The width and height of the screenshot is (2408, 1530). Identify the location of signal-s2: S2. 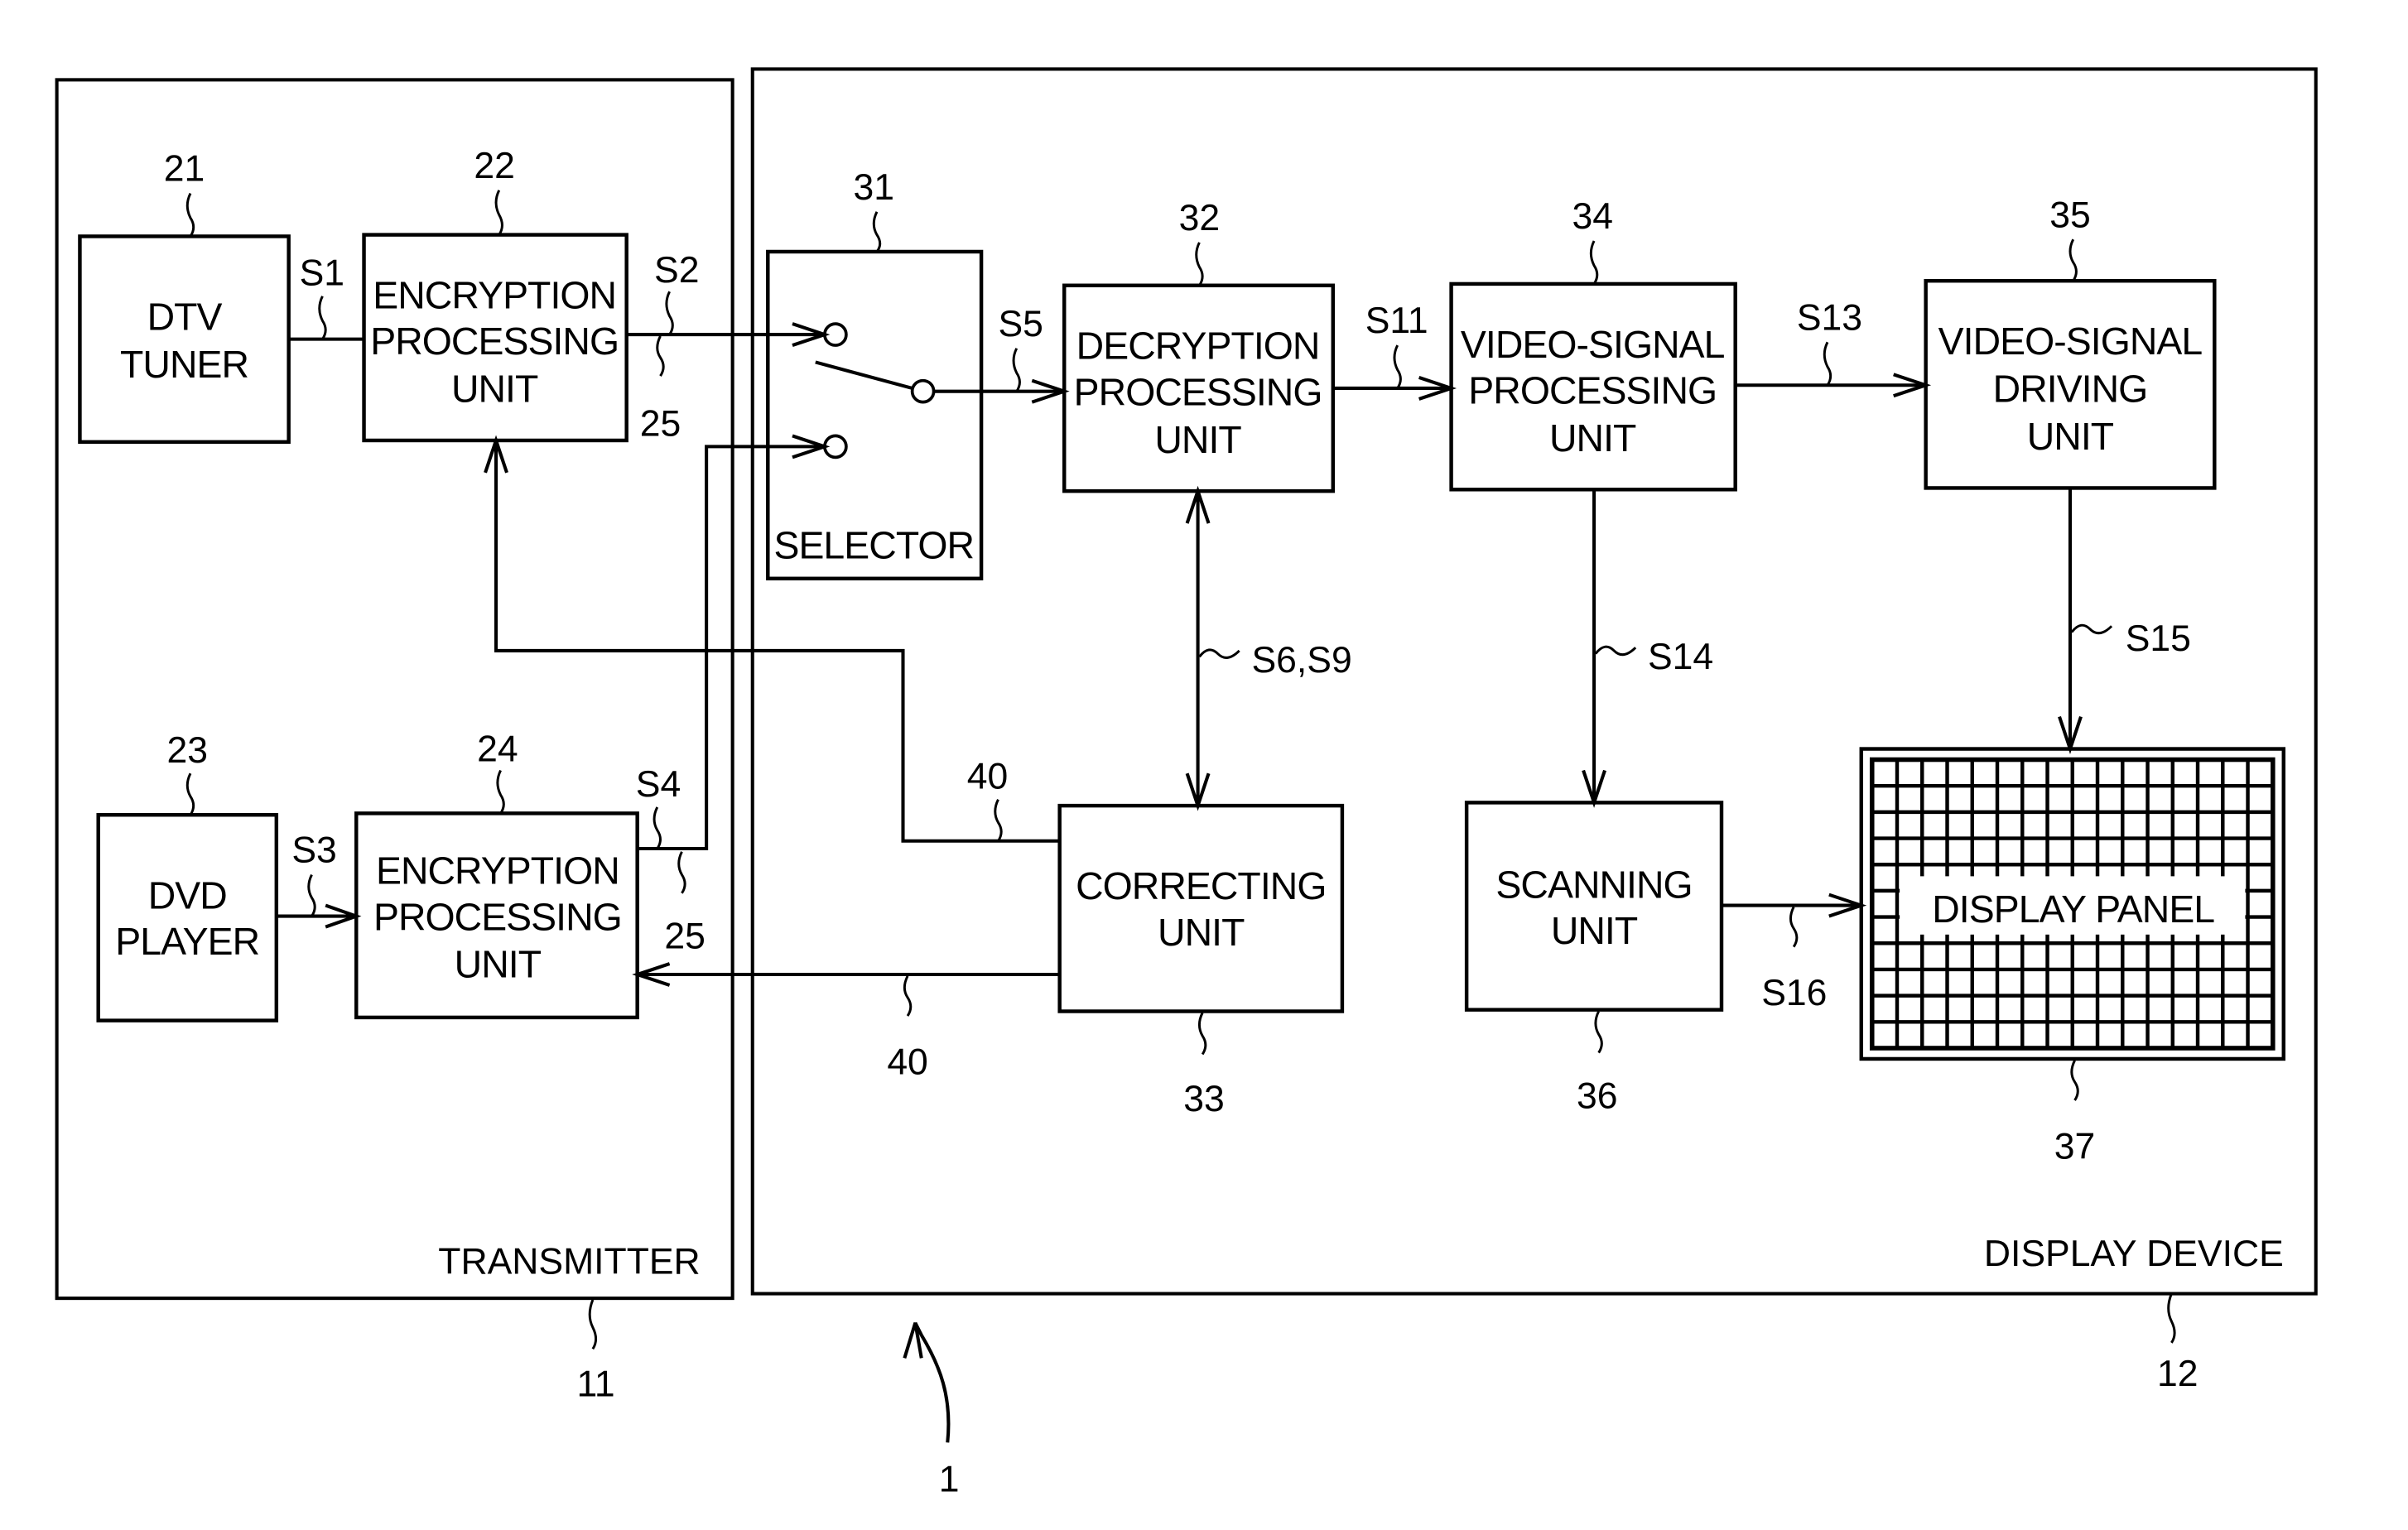
(677, 270).